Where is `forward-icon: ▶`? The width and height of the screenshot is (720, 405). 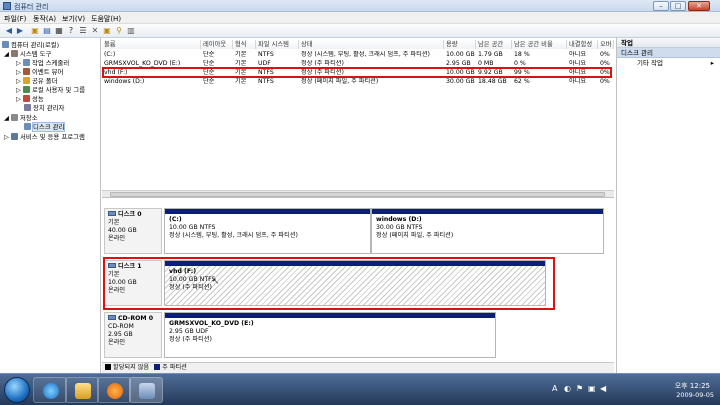
forward-icon: ▶ is located at coordinates (20, 31).